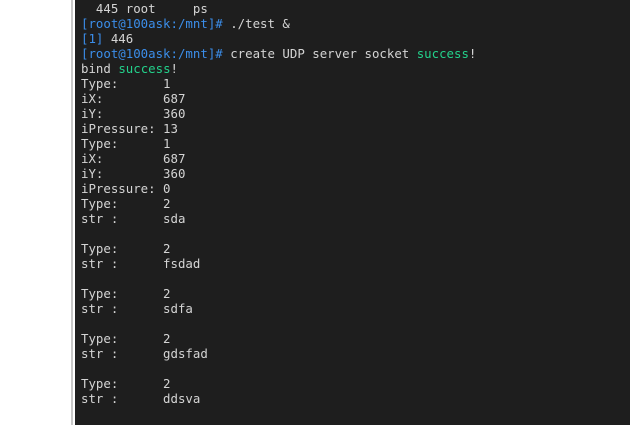 The image size is (630, 425). I want to click on output-text: 446, so click(122, 38).